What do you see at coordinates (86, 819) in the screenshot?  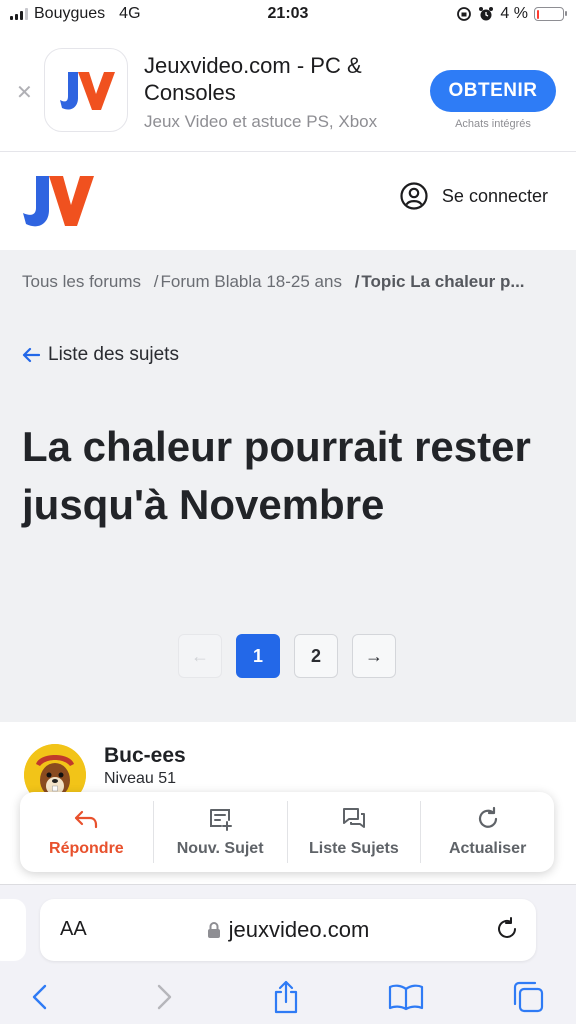 I see `reply-icon` at bounding box center [86, 819].